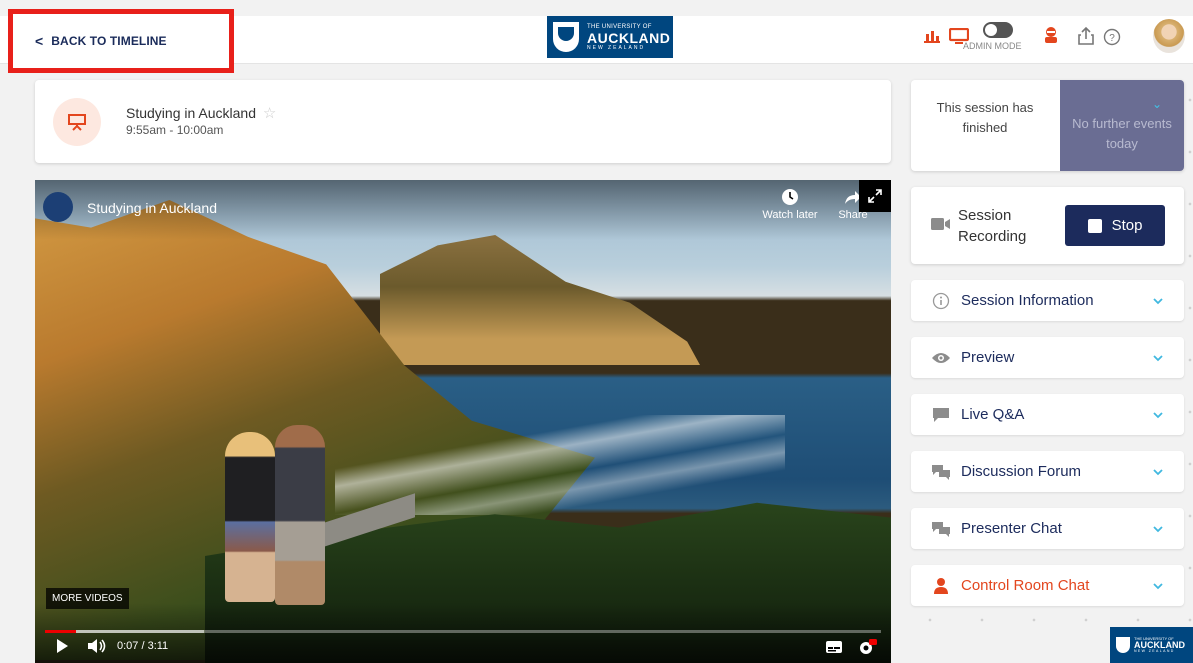 The height and width of the screenshot is (663, 1193). I want to click on session-card: Studying in Auckland ☆ 9:55am - 10:00am, so click(463, 121).